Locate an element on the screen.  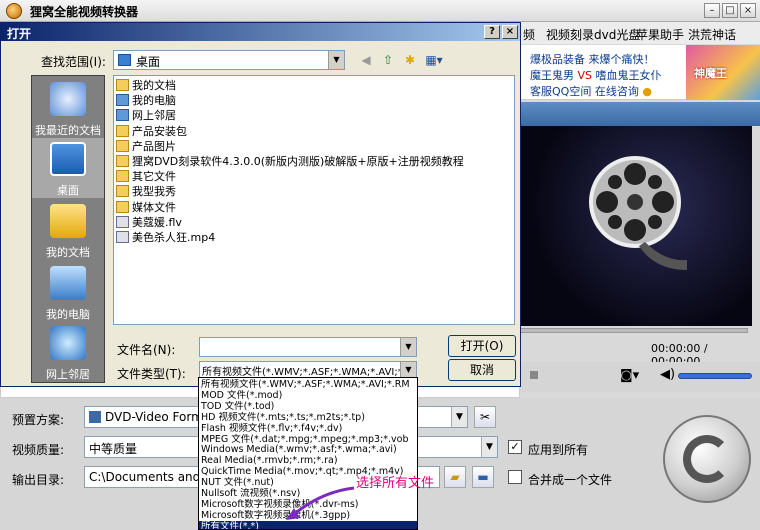
up-folder-icon: ⇧ is located at coordinates (388, 60).